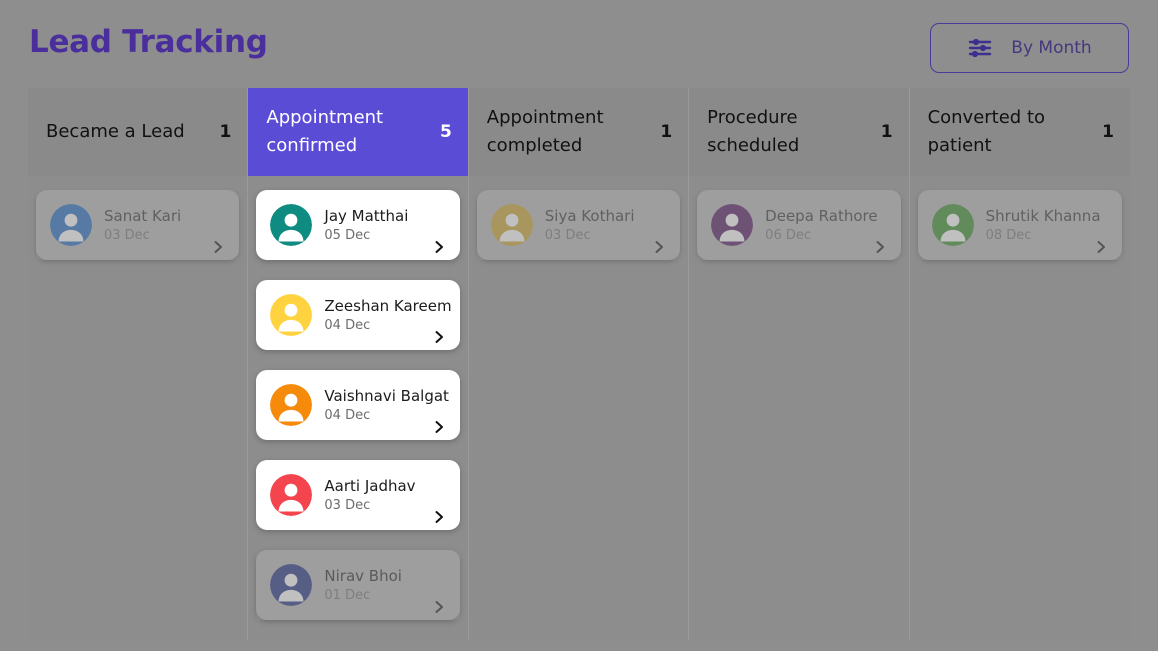 Image resolution: width=1158 pixels, height=651 pixels. I want to click on lead-name: Aarti Jadhav, so click(370, 485).